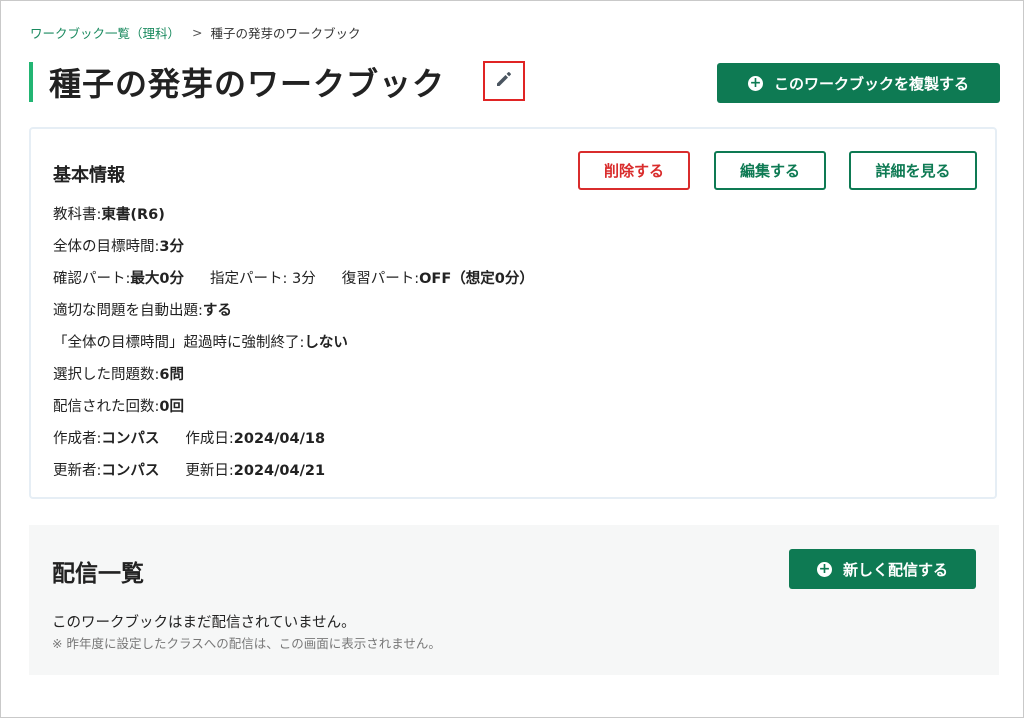 The width and height of the screenshot is (1024, 718). What do you see at coordinates (31, 82) in the screenshot?
I see `title-accent-bar` at bounding box center [31, 82].